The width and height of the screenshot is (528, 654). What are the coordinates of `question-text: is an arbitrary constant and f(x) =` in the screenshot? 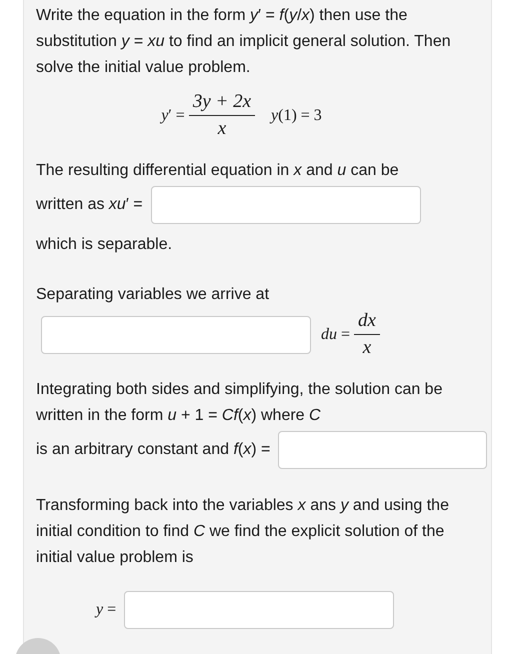 It's located at (153, 450).